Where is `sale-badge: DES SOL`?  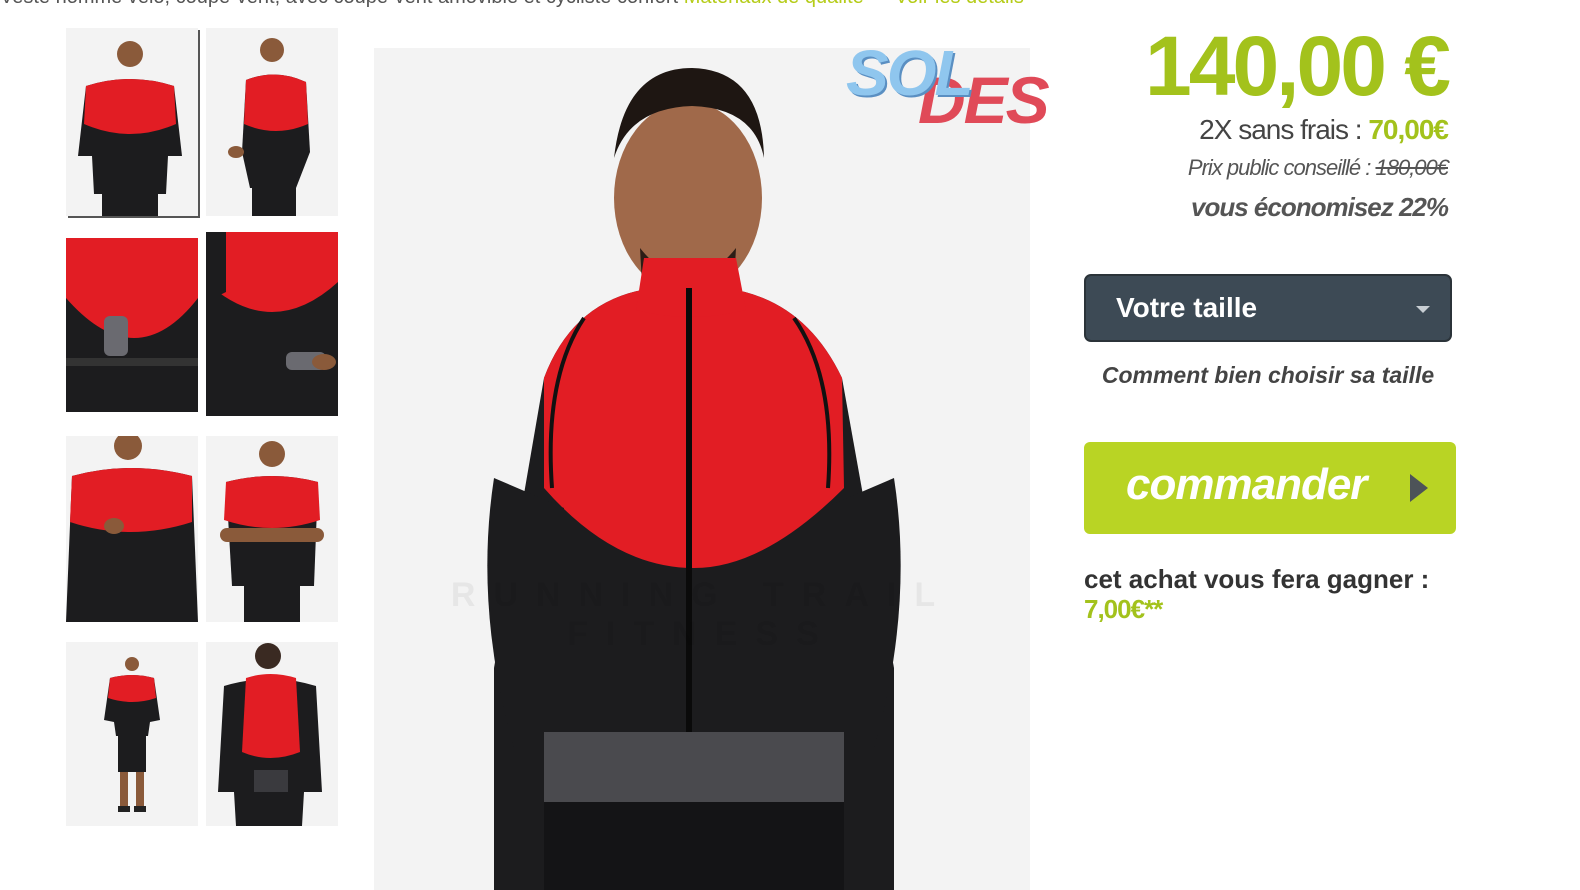 sale-badge: DES SOL is located at coordinates (956, 85).